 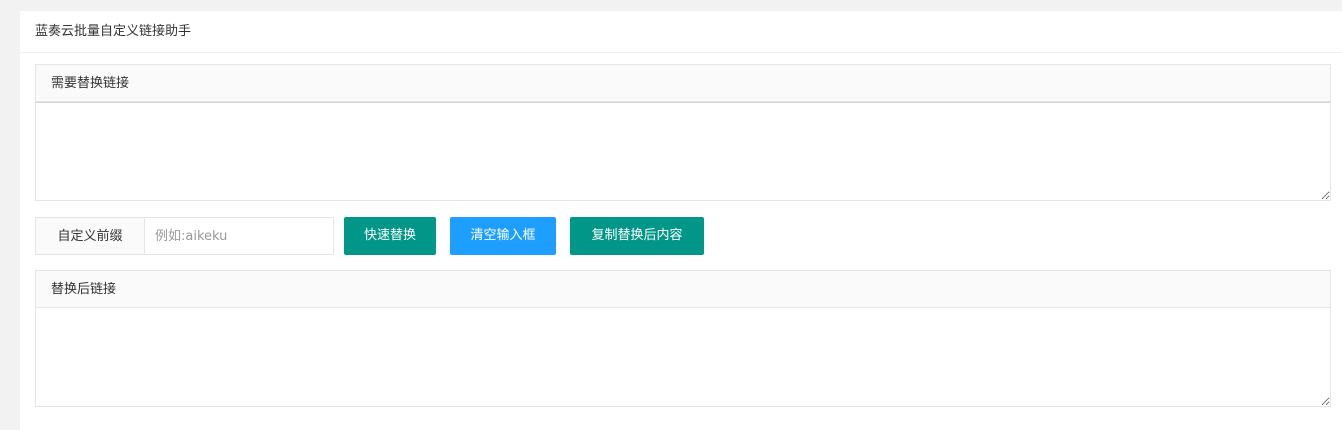 I want to click on clear-input-button: 清空输入框, so click(x=503, y=236).